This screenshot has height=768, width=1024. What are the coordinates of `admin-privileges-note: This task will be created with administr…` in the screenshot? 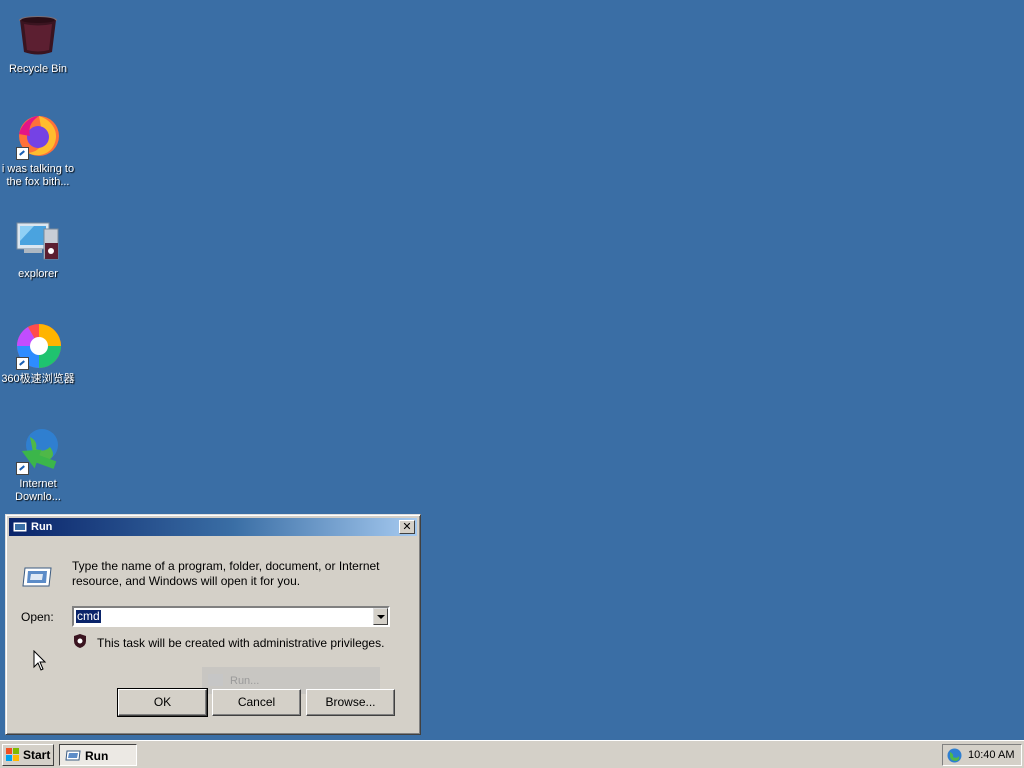 It's located at (241, 643).